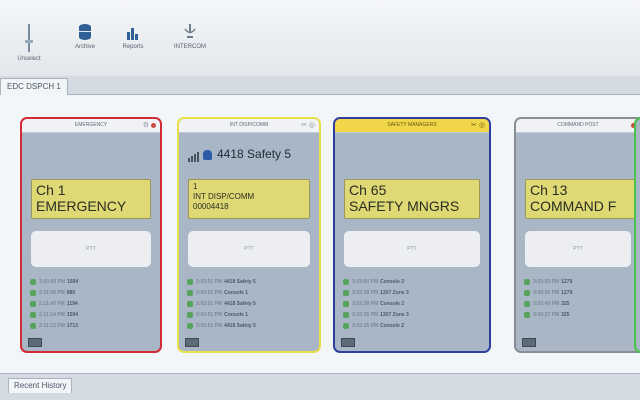 The image size is (640, 400). Describe the element at coordinates (72, 304) in the screenshot. I see `history-text: 1194` at that location.